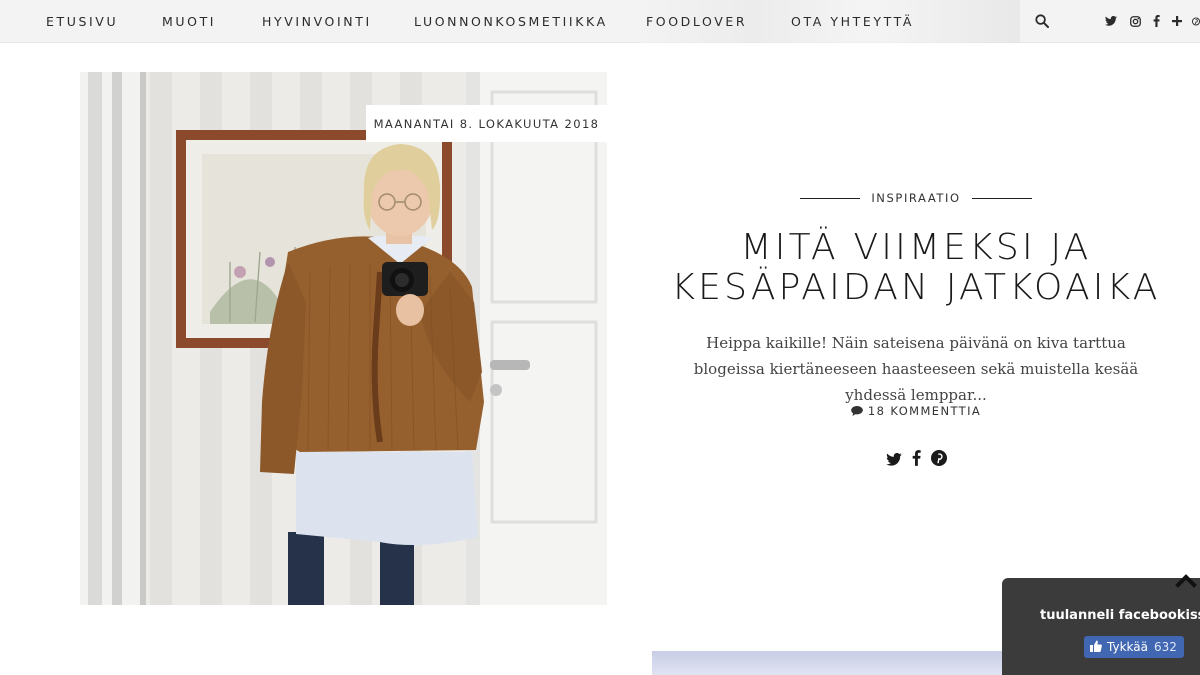 Image resolution: width=1200 pixels, height=675 pixels. I want to click on comments-count: 18 KOMMENTTIA, so click(924, 411).